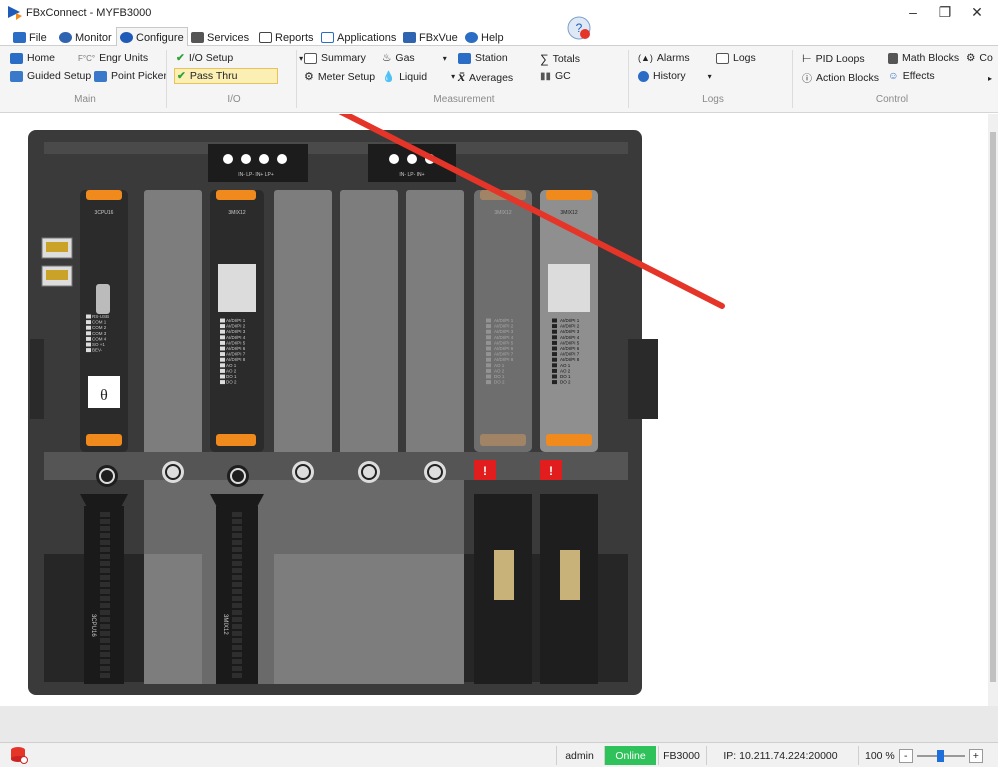  I want to click on zoom-control: 100 % - +, so click(927, 755).